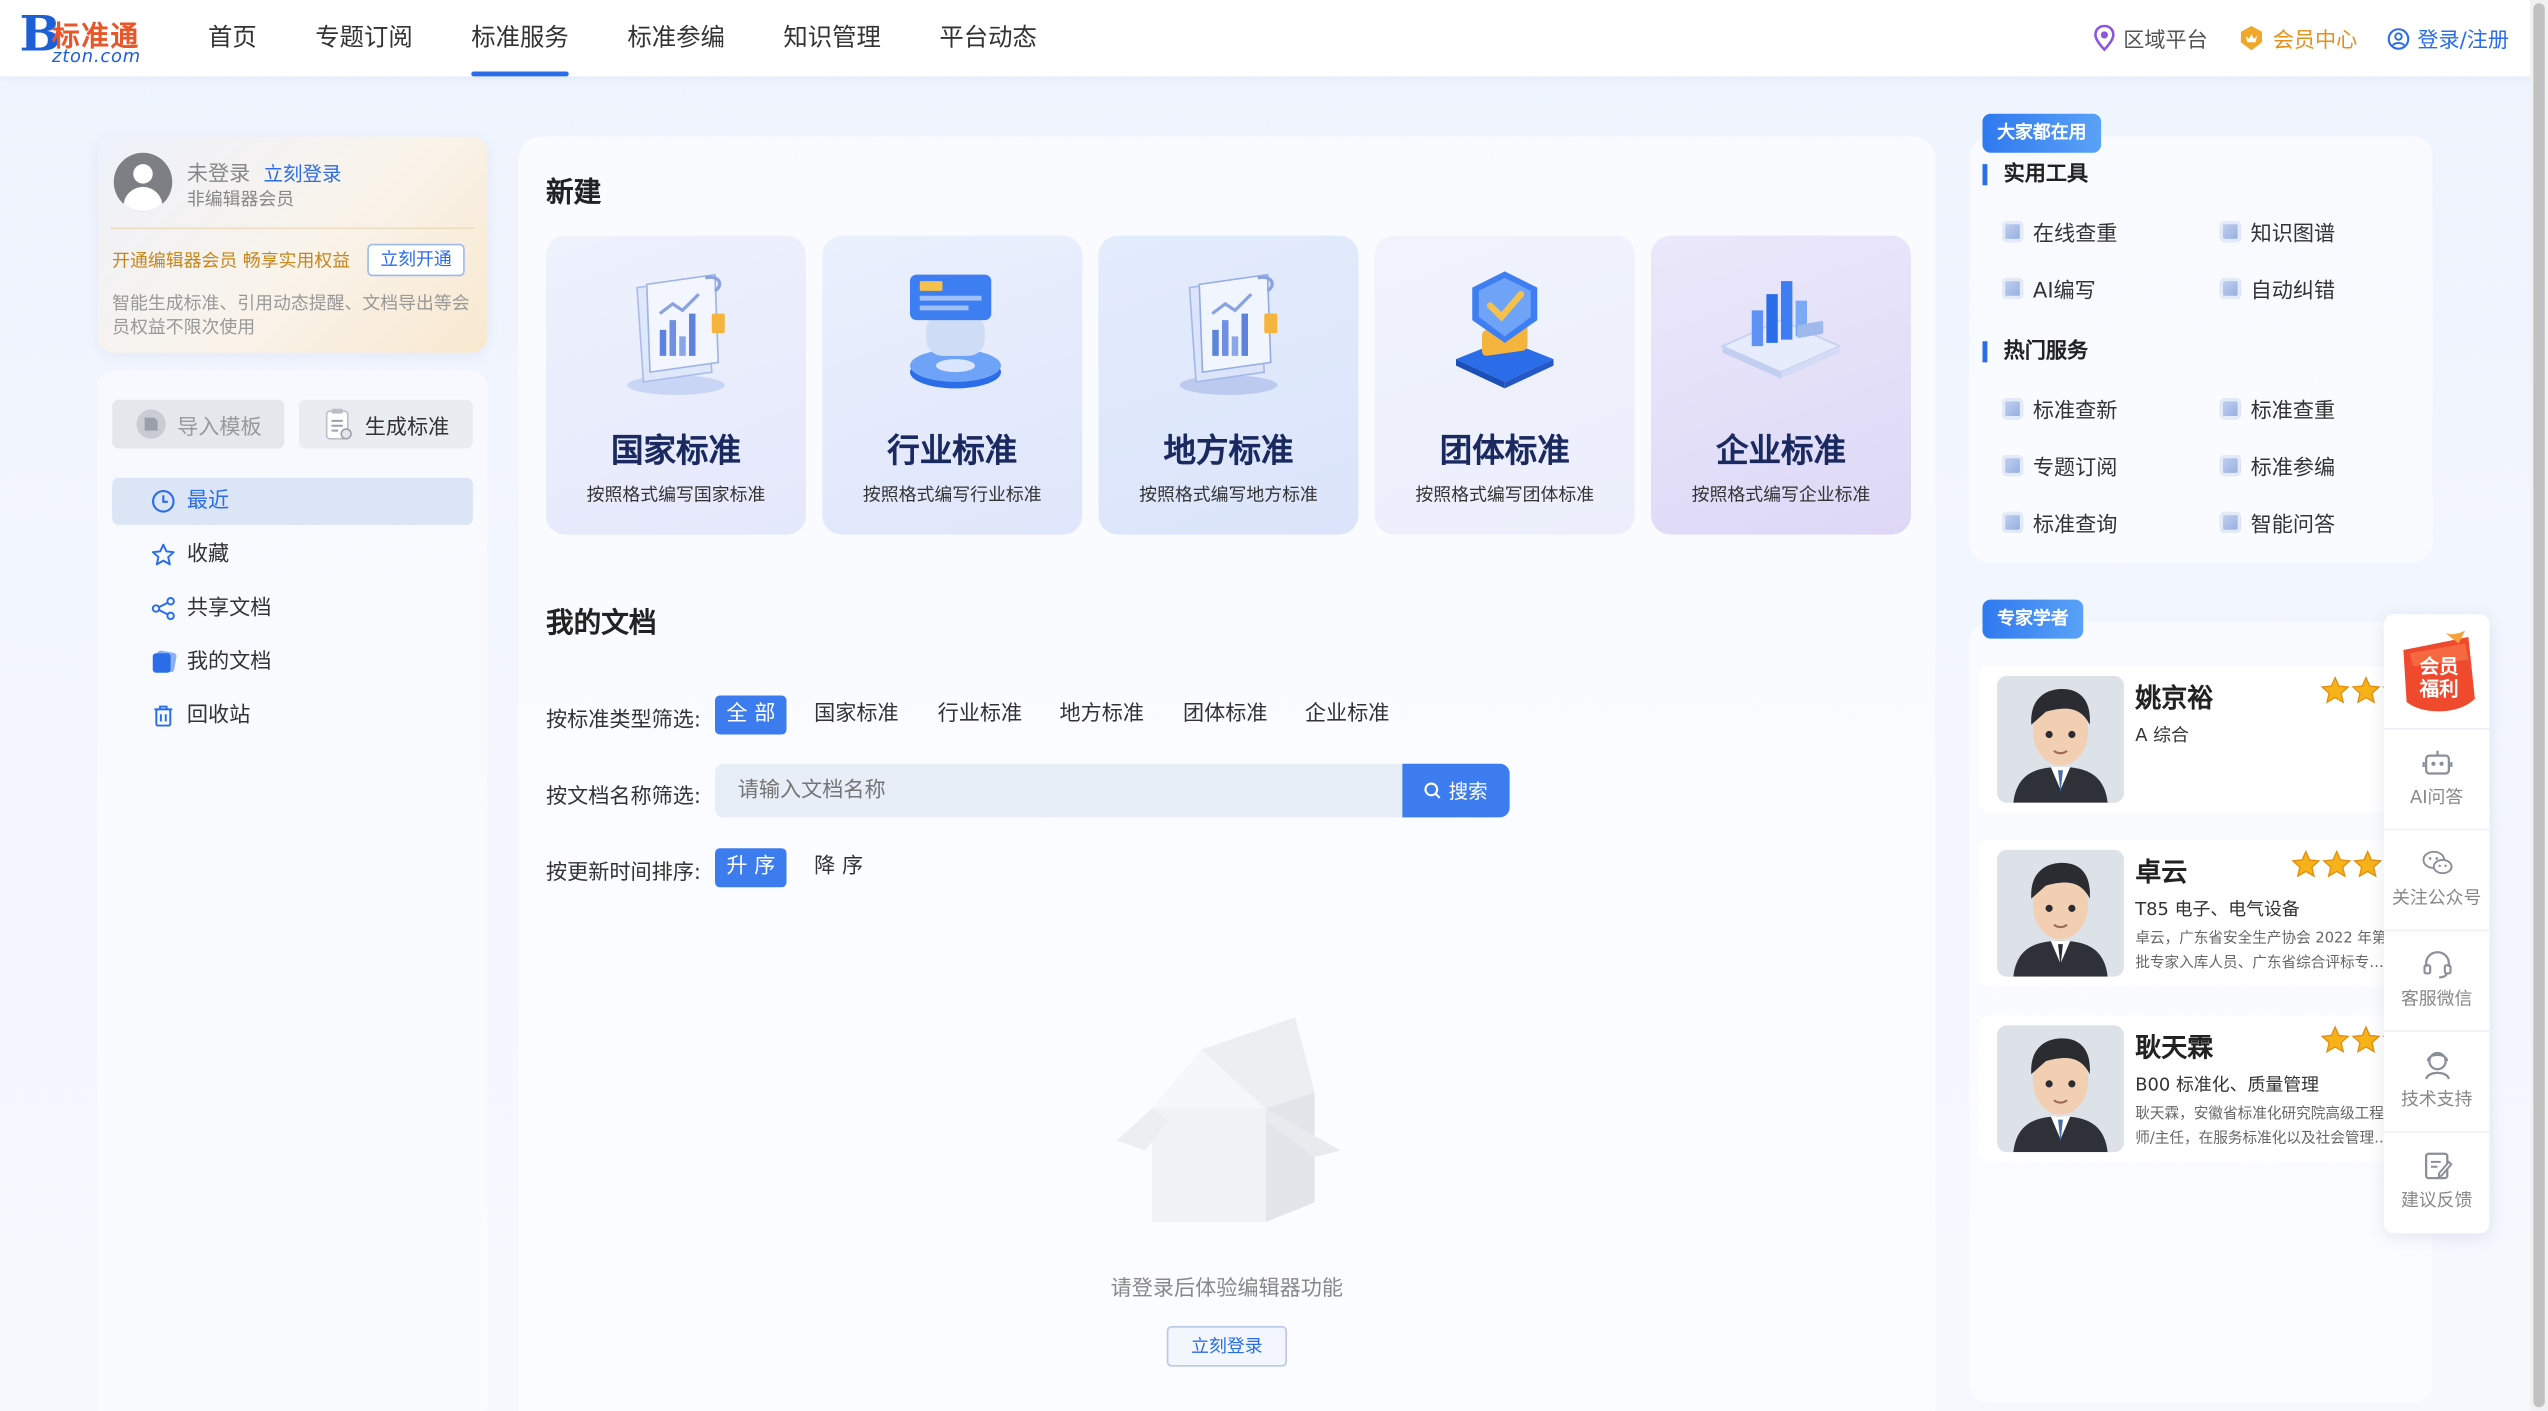  I want to click on search-icon, so click(1433, 791).